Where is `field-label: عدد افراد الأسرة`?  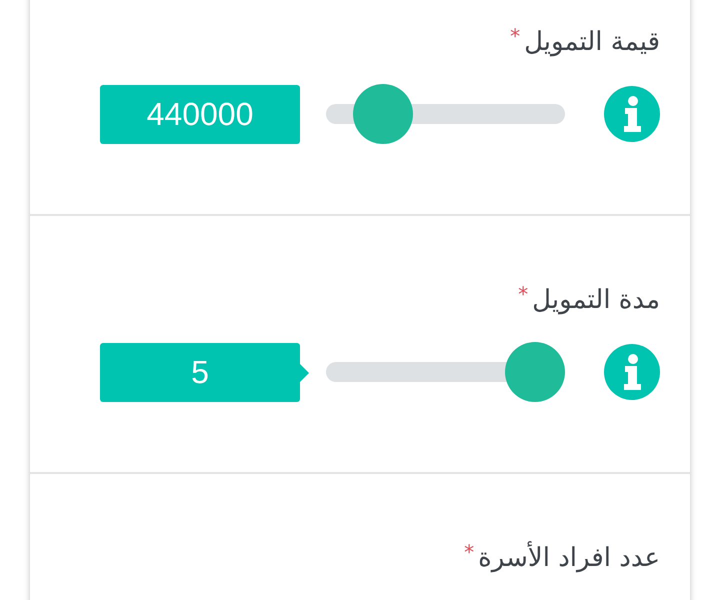
field-label: عدد افراد الأسرة is located at coordinates (569, 557).